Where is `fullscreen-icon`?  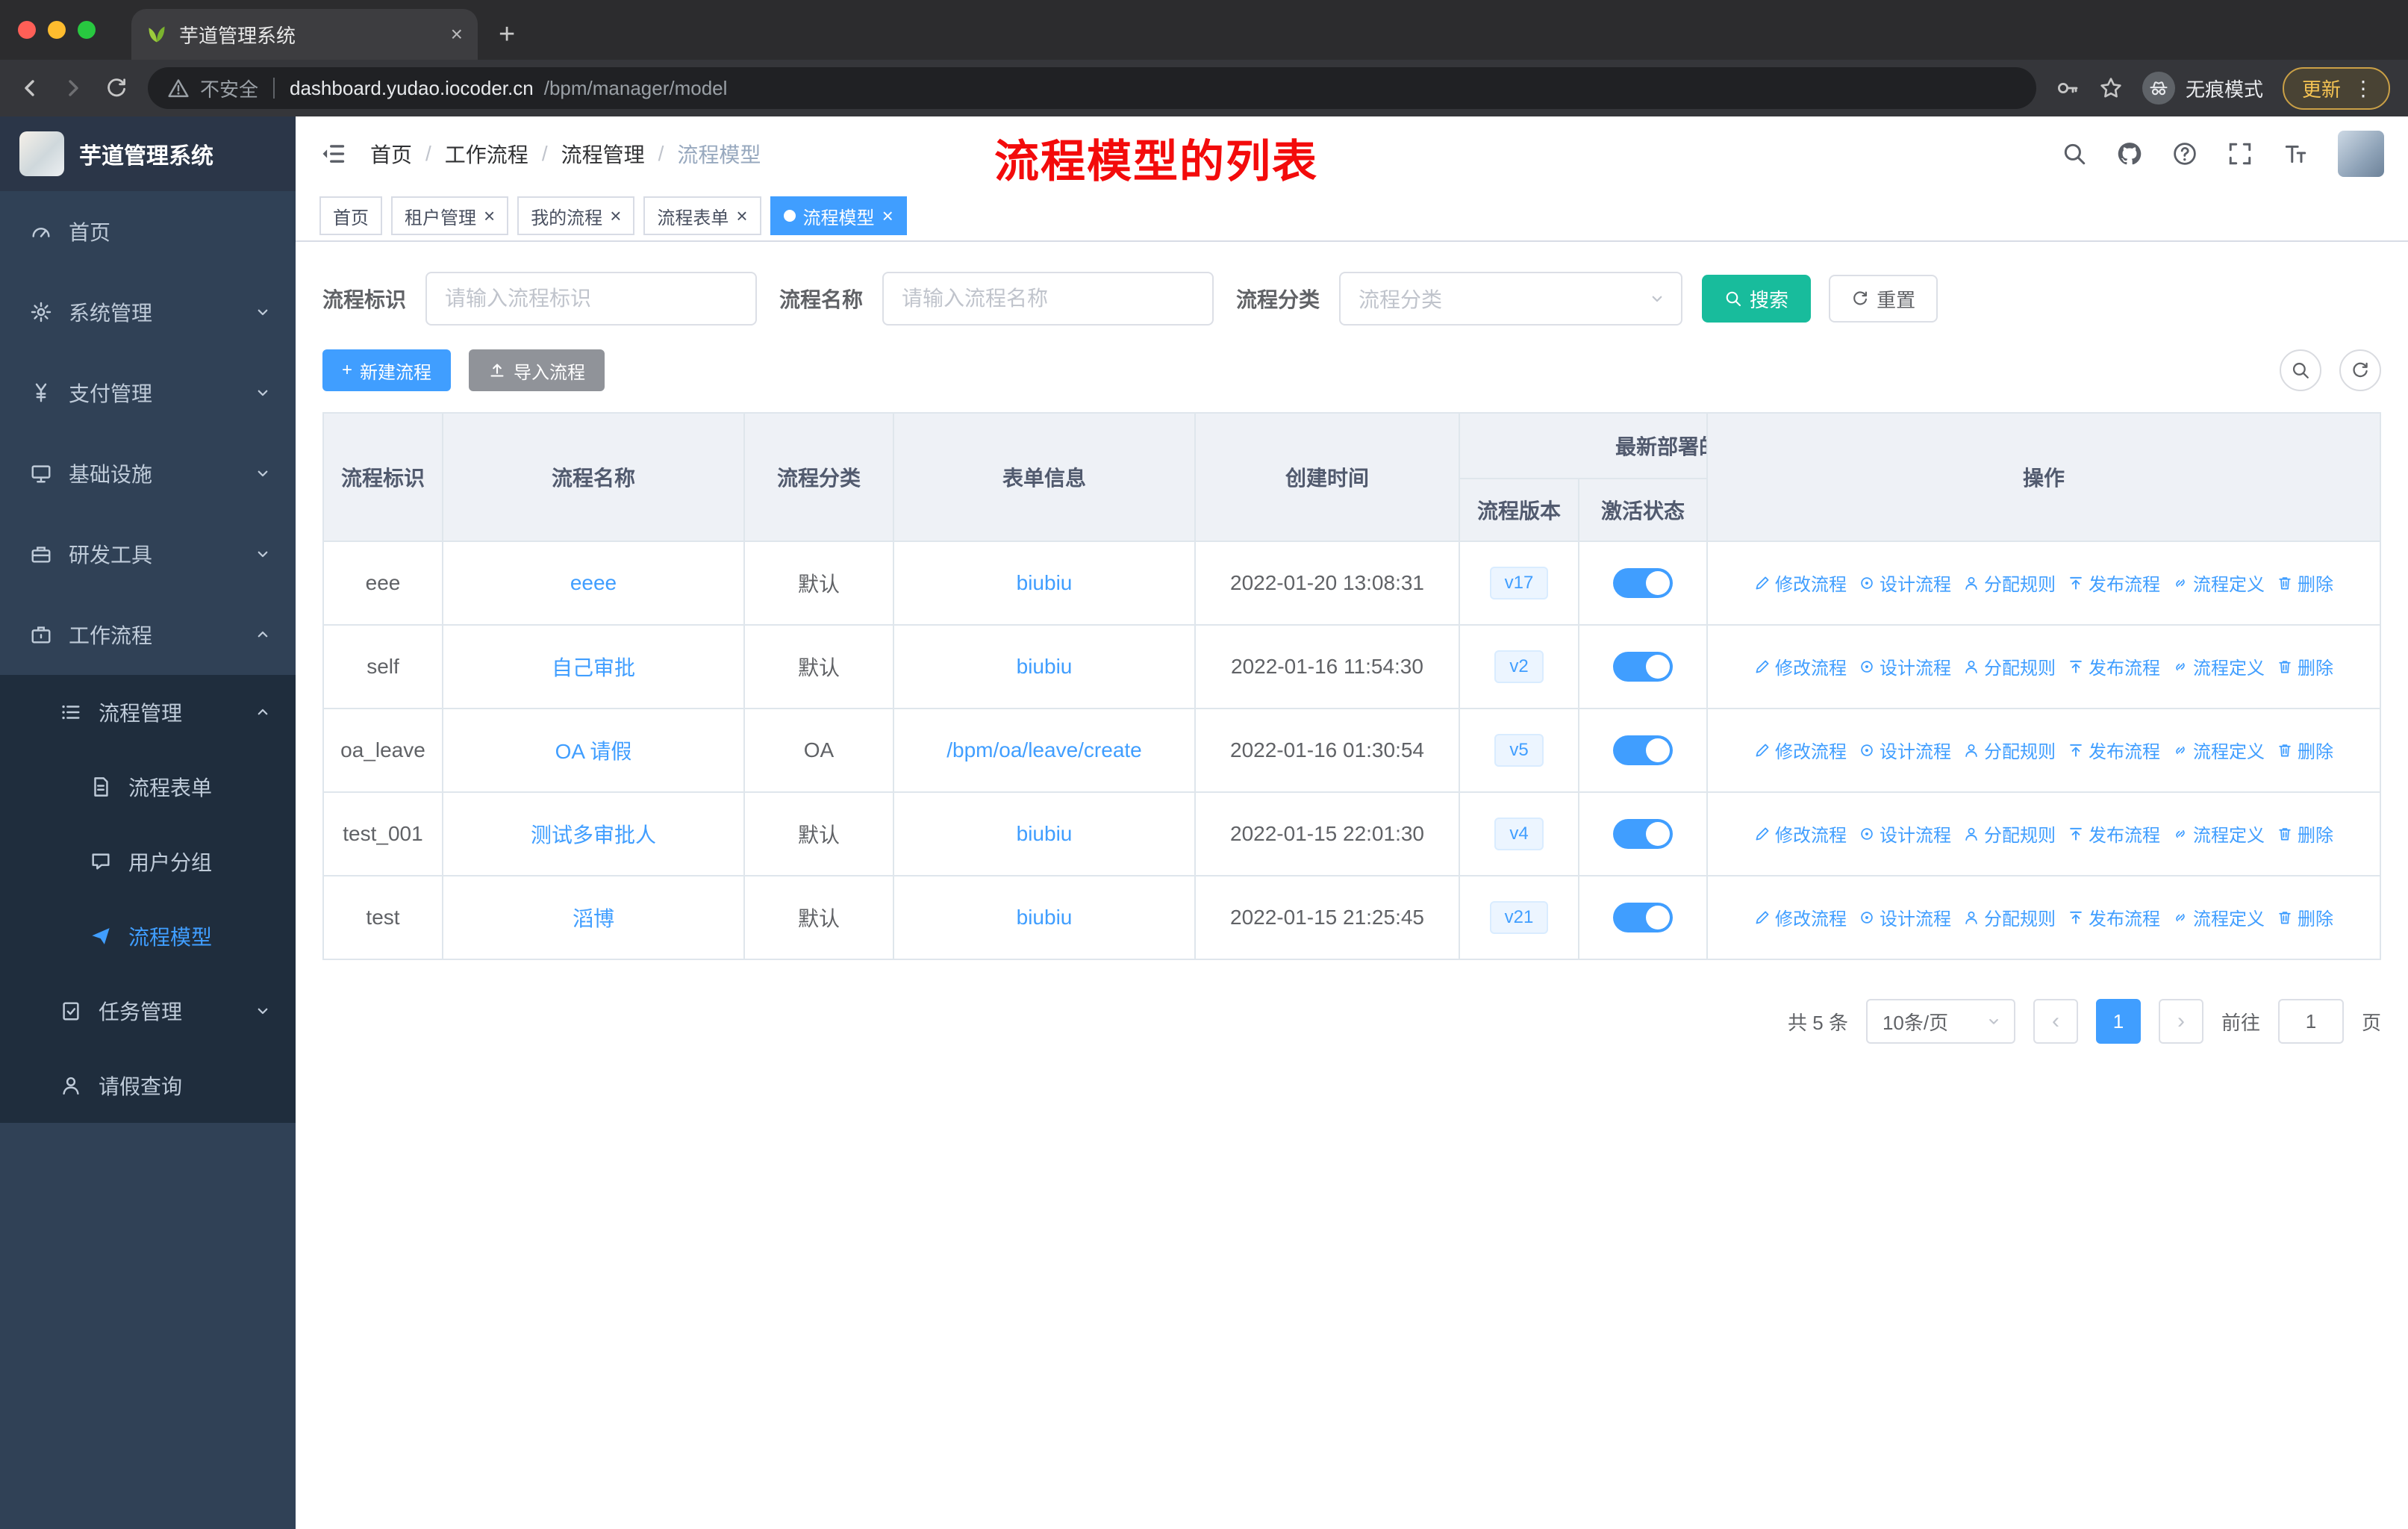 fullscreen-icon is located at coordinates (2240, 153).